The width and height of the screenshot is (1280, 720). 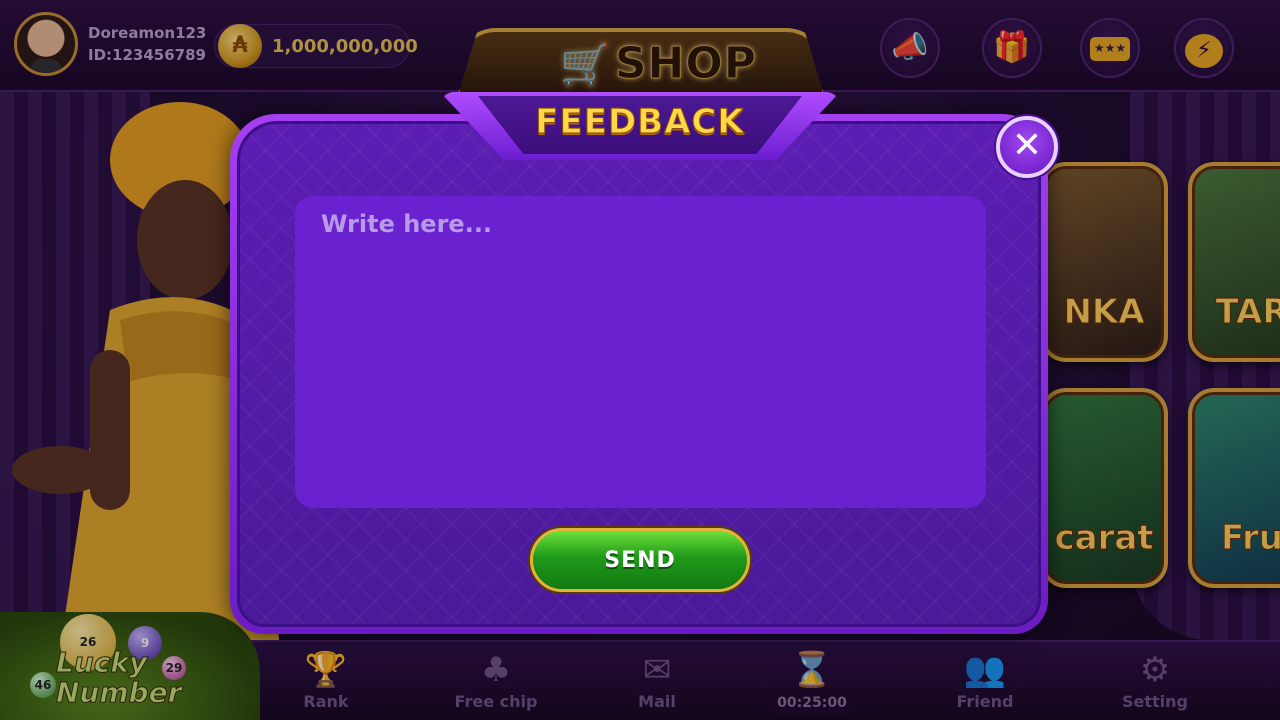 I want to click on send-button: SEND, so click(x=640, y=560).